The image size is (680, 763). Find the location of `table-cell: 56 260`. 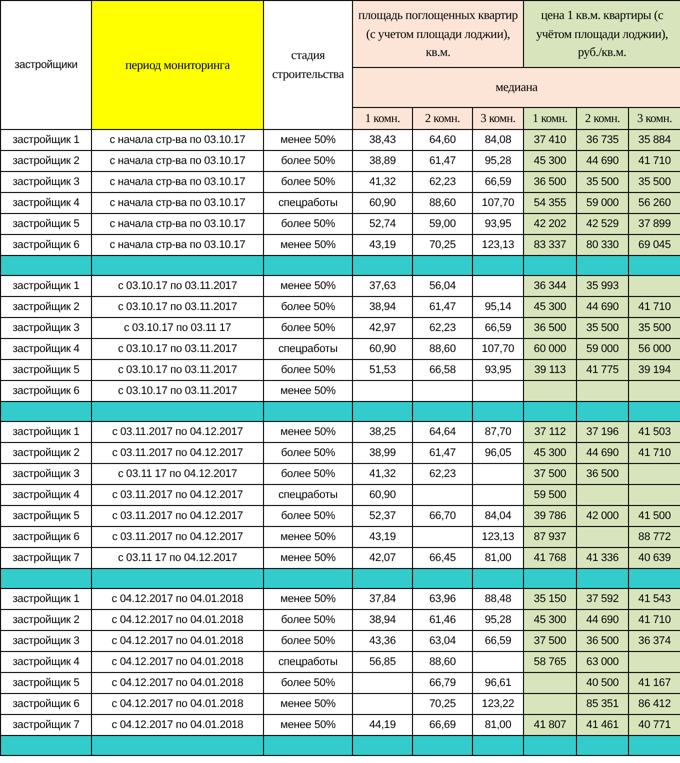

table-cell: 56 260 is located at coordinates (654, 203).